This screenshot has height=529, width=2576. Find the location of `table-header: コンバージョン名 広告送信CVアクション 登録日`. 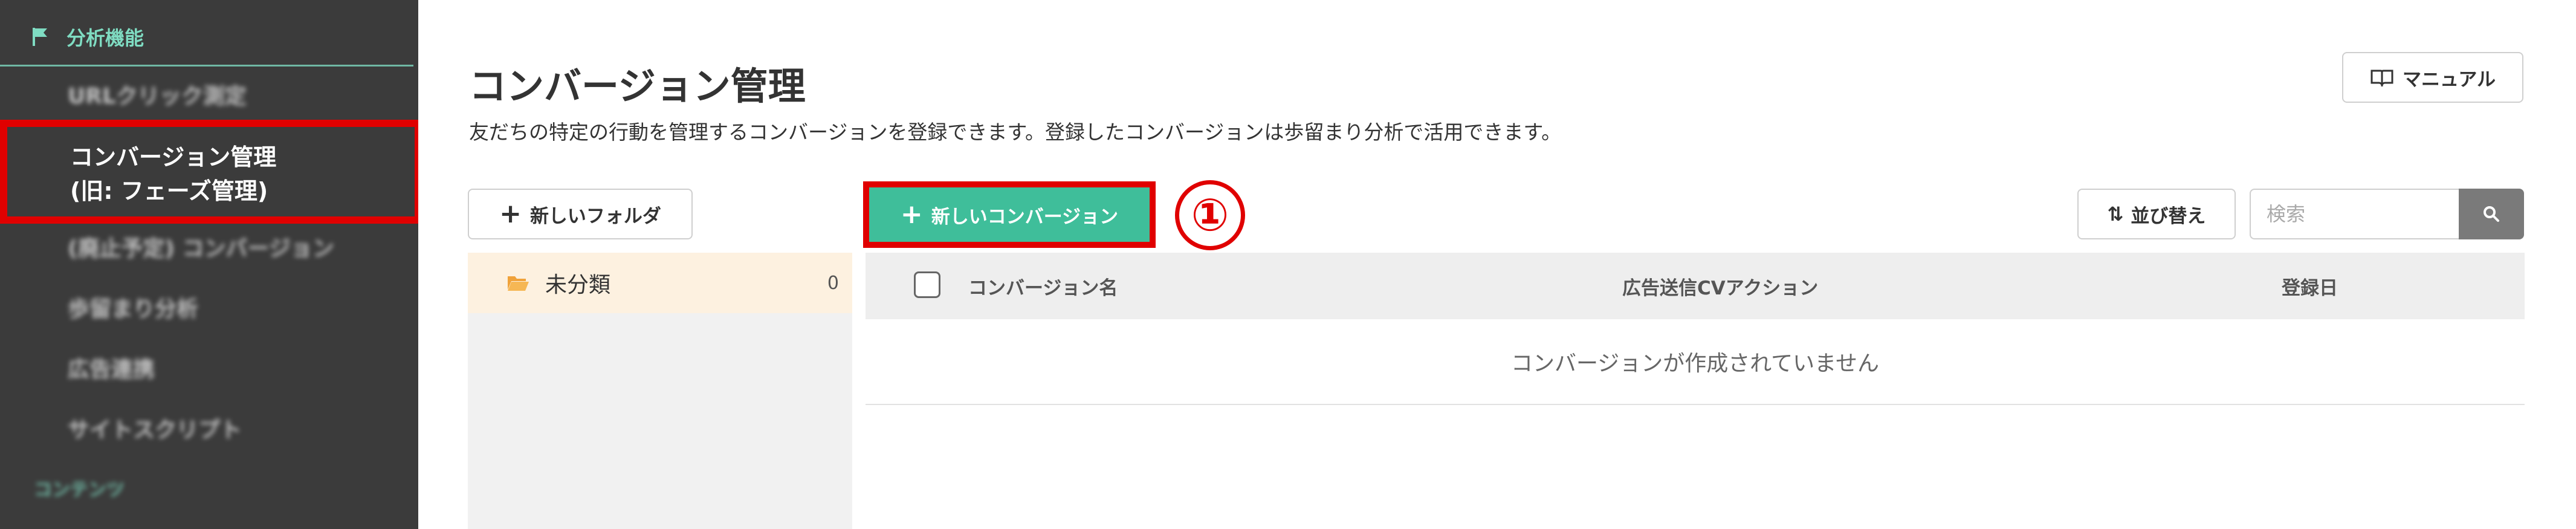

table-header: コンバージョン名 広告送信CVアクション 登録日 is located at coordinates (1695, 286).